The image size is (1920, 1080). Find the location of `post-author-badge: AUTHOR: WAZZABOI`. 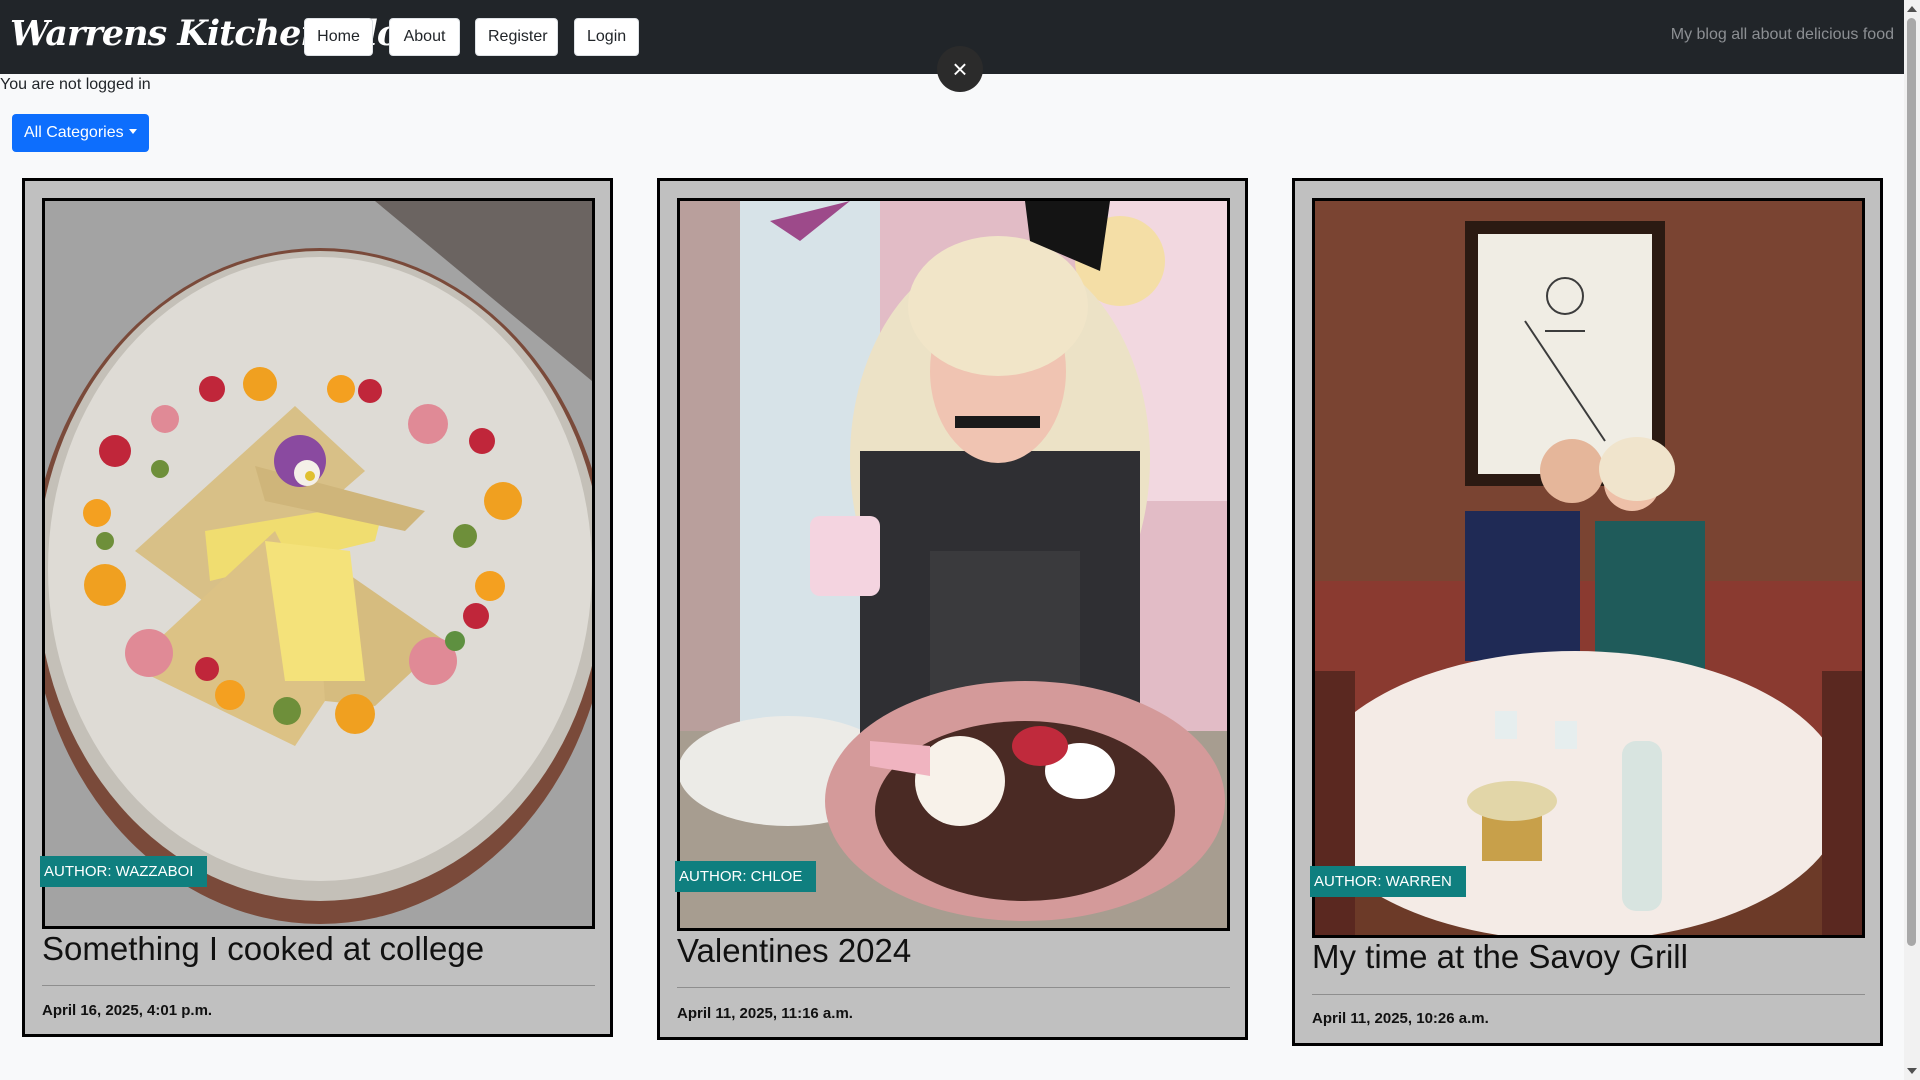

post-author-badge: AUTHOR: WAZZABOI is located at coordinates (124, 871).